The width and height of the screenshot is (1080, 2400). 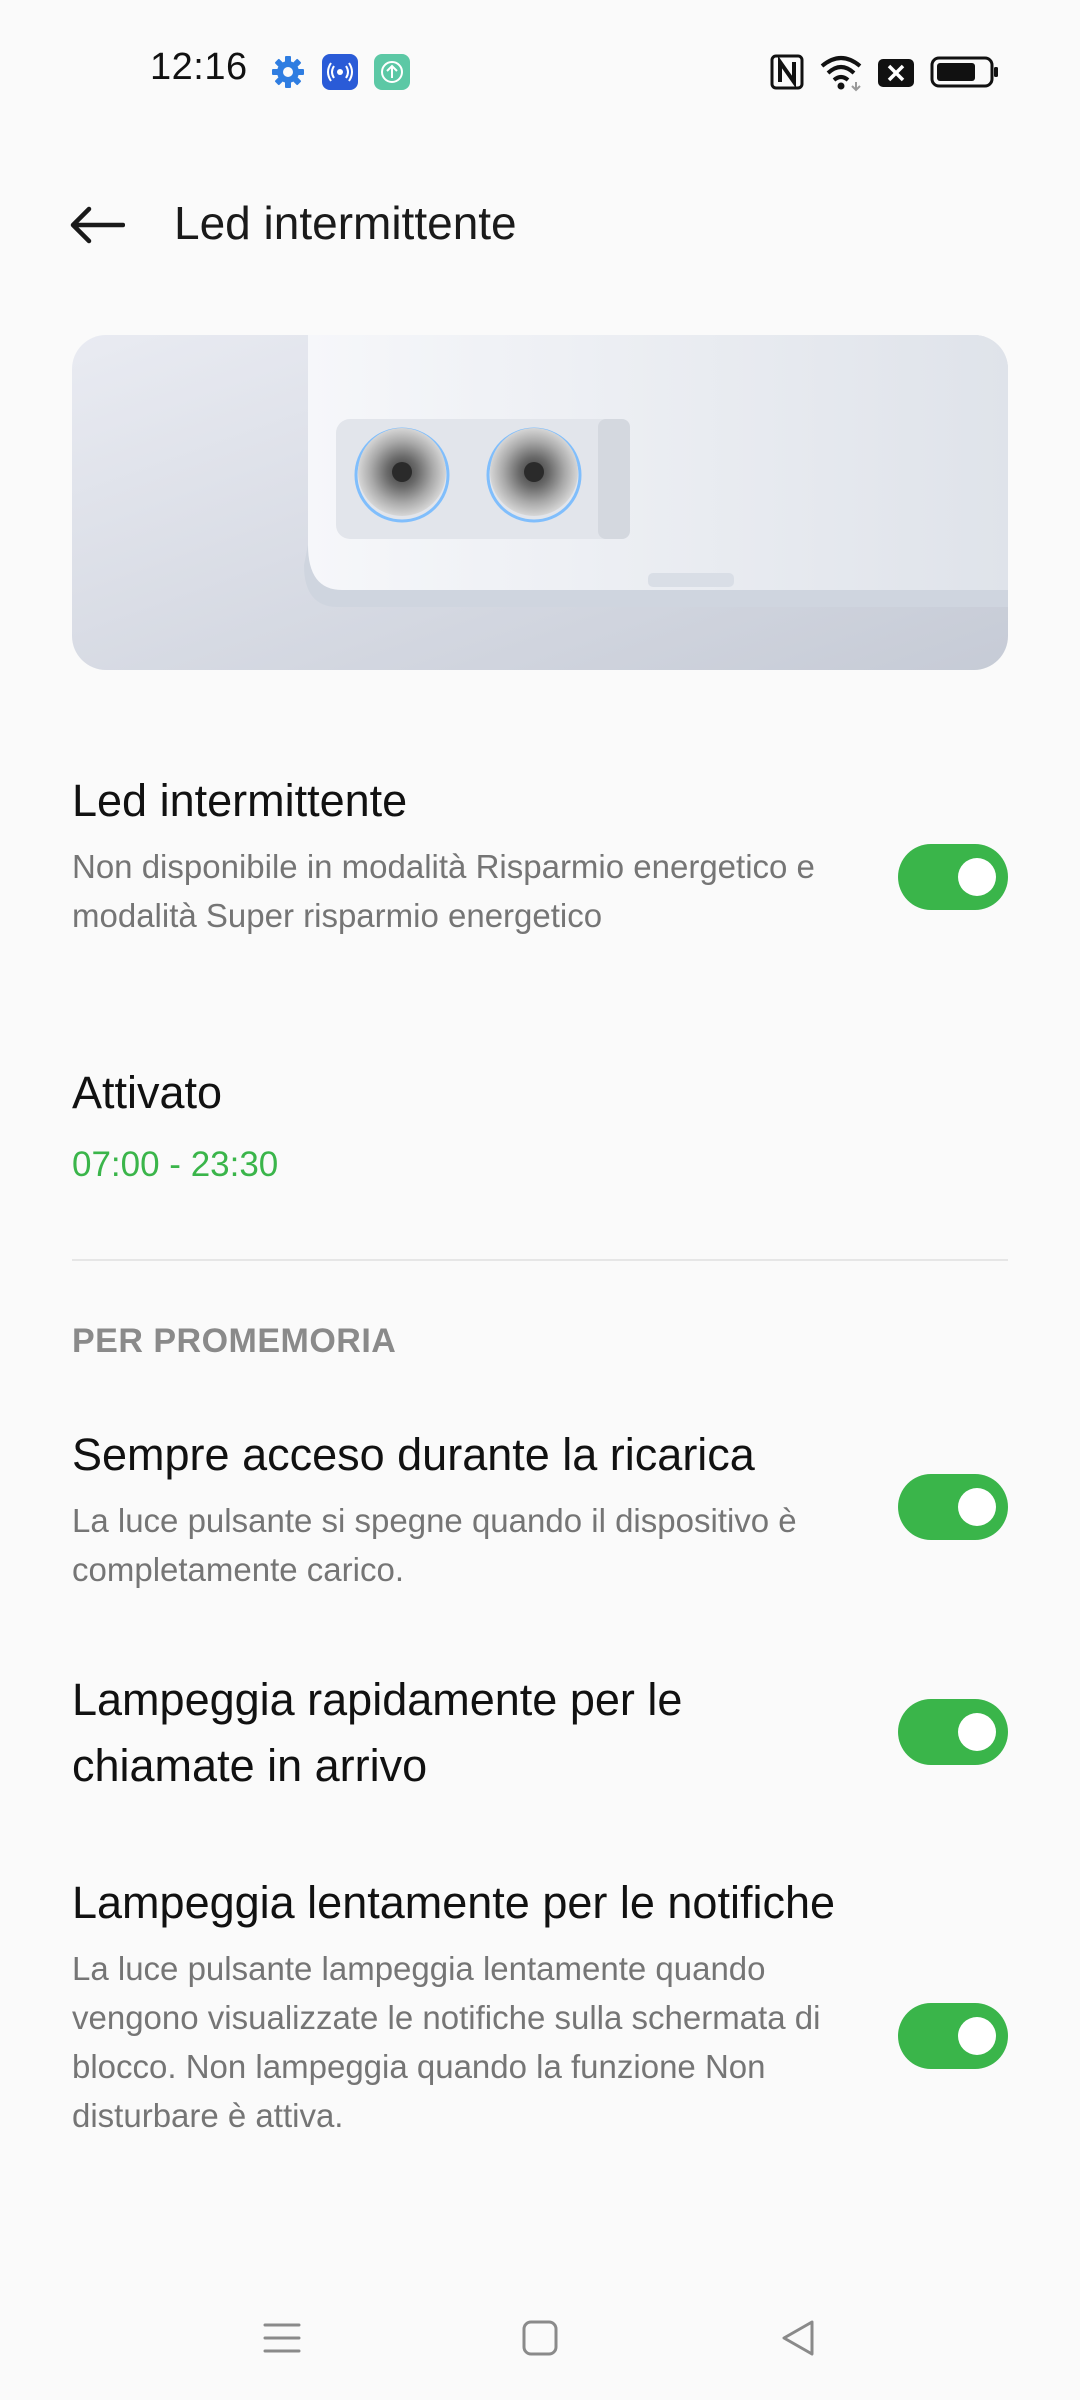 What do you see at coordinates (147, 1092) in the screenshot?
I see `setting-title: Attivato` at bounding box center [147, 1092].